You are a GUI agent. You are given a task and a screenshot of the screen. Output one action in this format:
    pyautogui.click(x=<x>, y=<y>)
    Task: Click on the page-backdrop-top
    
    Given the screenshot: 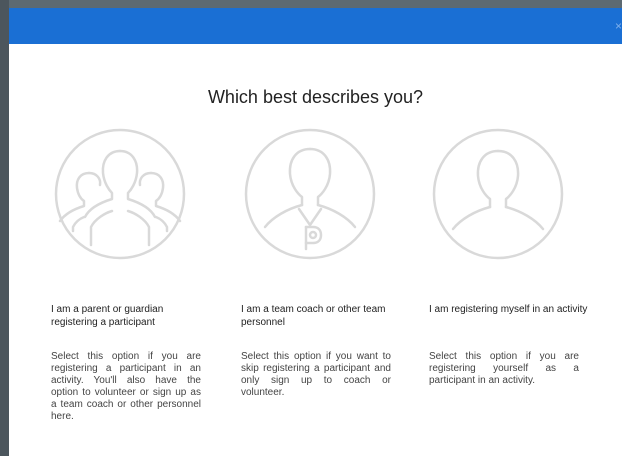 What is the action you would take?
    pyautogui.click(x=311, y=4)
    